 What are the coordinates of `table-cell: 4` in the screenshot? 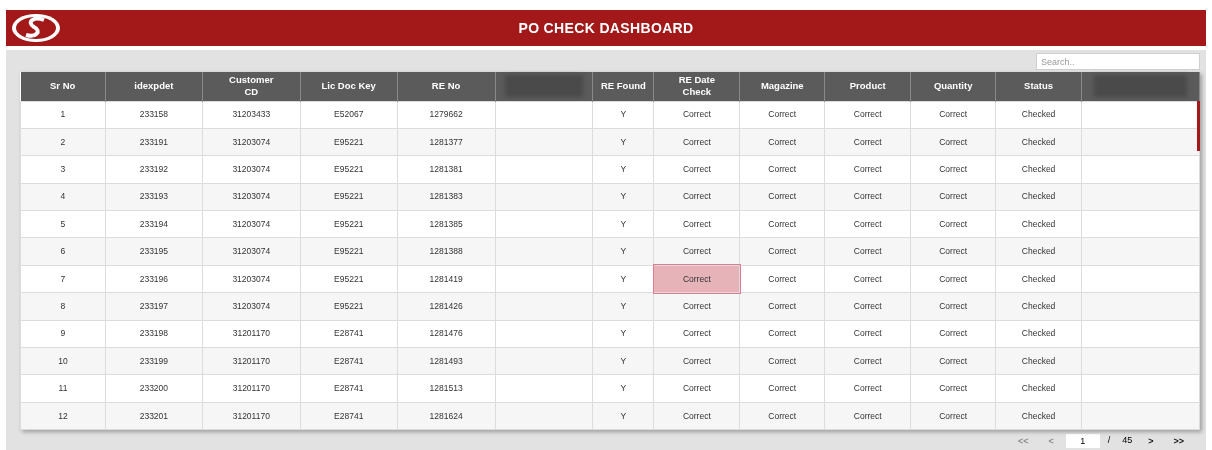 It's located at (63, 197).